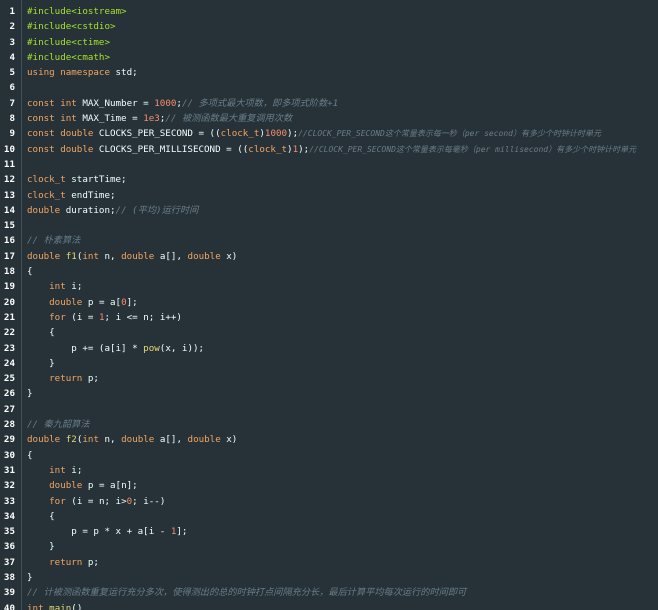 This screenshot has height=610, width=658. Describe the element at coordinates (9, 486) in the screenshot. I see `line-number: 32` at that location.